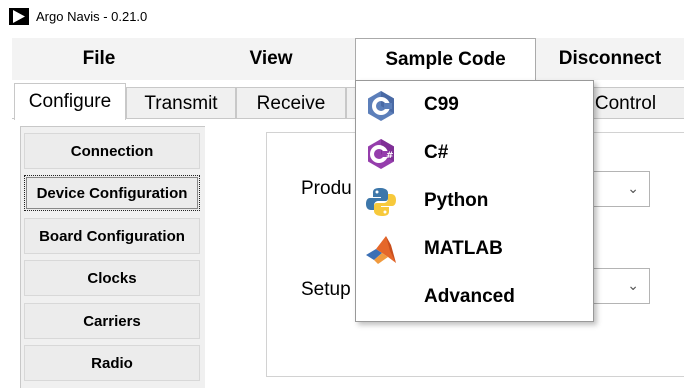 The image size is (684, 388). What do you see at coordinates (112, 151) in the screenshot?
I see `sidebar-item-connection: Connection` at bounding box center [112, 151].